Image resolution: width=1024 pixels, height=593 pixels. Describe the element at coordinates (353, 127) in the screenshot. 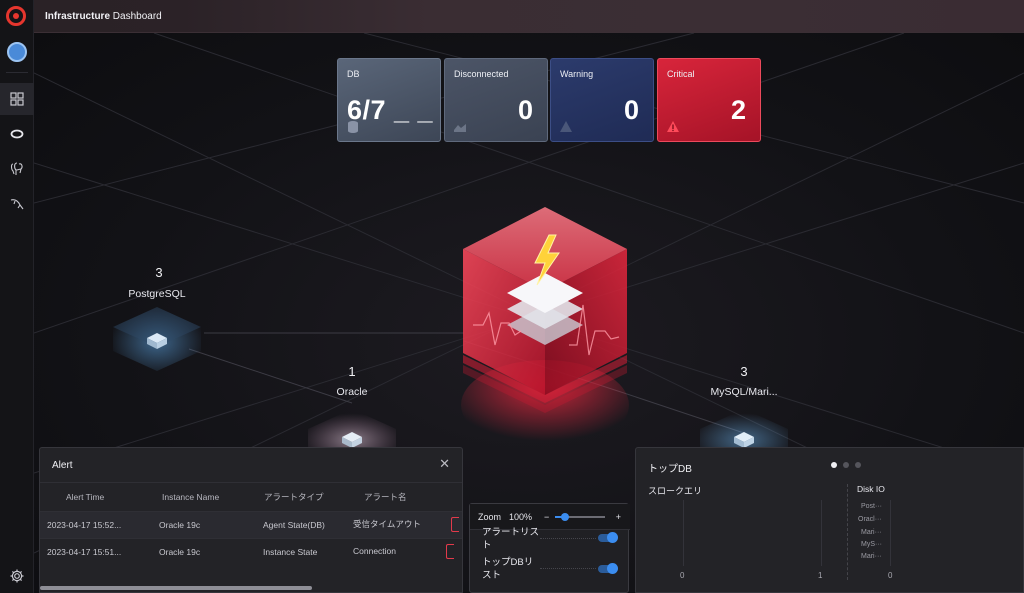

I see `database-icon` at that location.